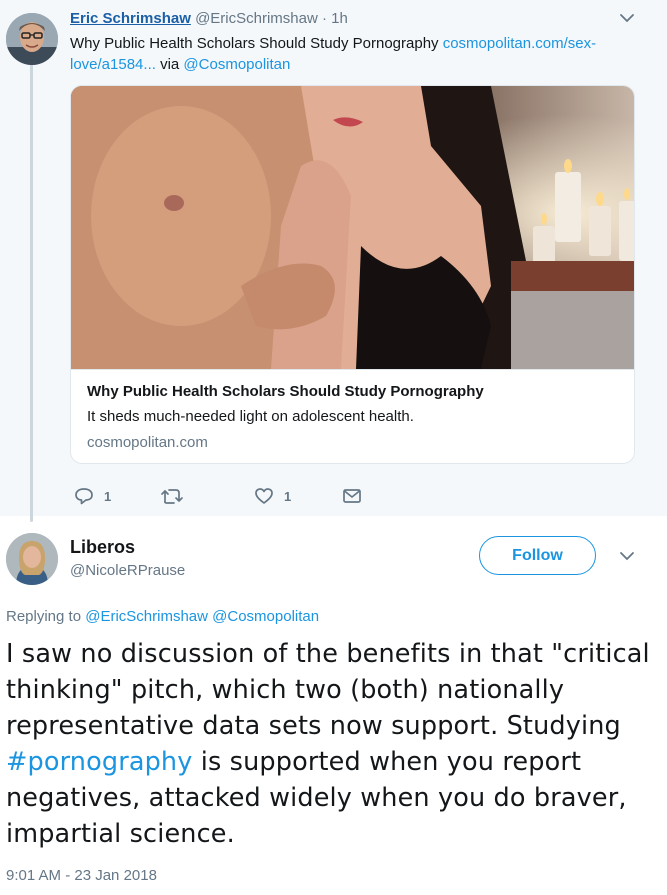 Image resolution: width=667 pixels, height=895 pixels. What do you see at coordinates (172, 496) in the screenshot?
I see `retweet-icon` at bounding box center [172, 496].